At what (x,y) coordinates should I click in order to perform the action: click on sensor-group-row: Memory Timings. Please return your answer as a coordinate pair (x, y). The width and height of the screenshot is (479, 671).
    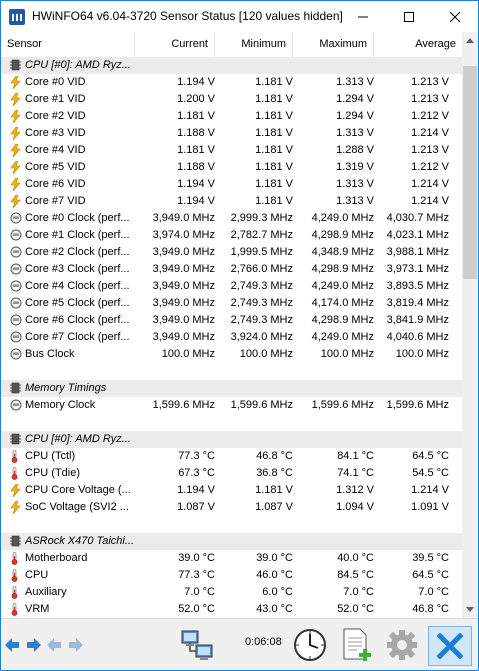
    Looking at the image, I should click on (231, 388).